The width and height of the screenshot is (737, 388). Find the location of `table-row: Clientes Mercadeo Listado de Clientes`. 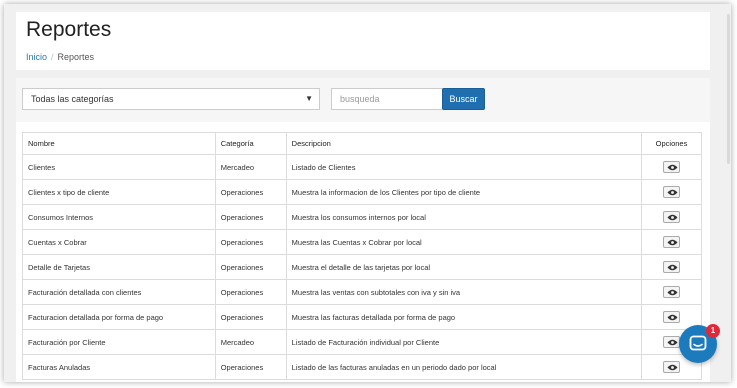

table-row: Clientes Mercadeo Listado de Clientes is located at coordinates (362, 167).